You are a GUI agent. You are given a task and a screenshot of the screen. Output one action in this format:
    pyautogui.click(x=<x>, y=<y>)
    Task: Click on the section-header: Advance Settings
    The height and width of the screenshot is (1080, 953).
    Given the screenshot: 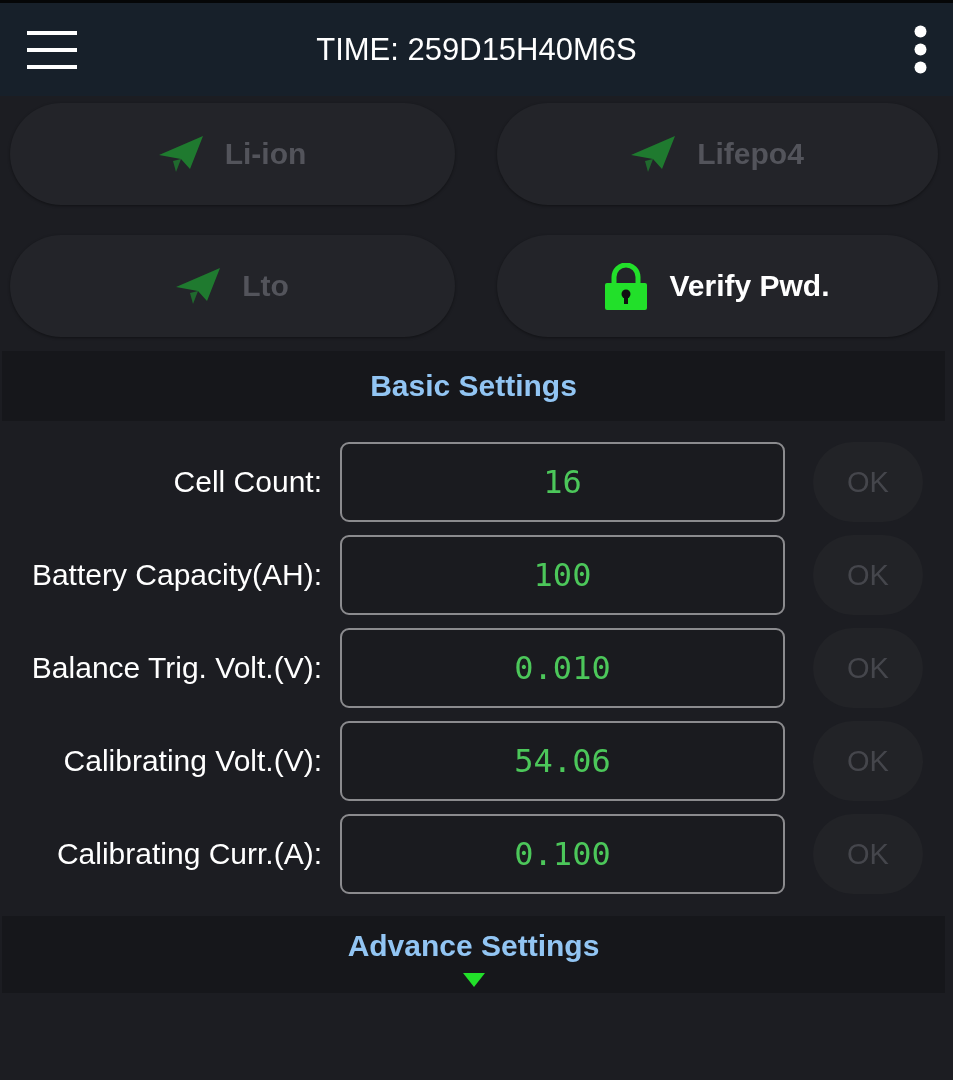 What is the action you would take?
    pyautogui.click(x=473, y=954)
    